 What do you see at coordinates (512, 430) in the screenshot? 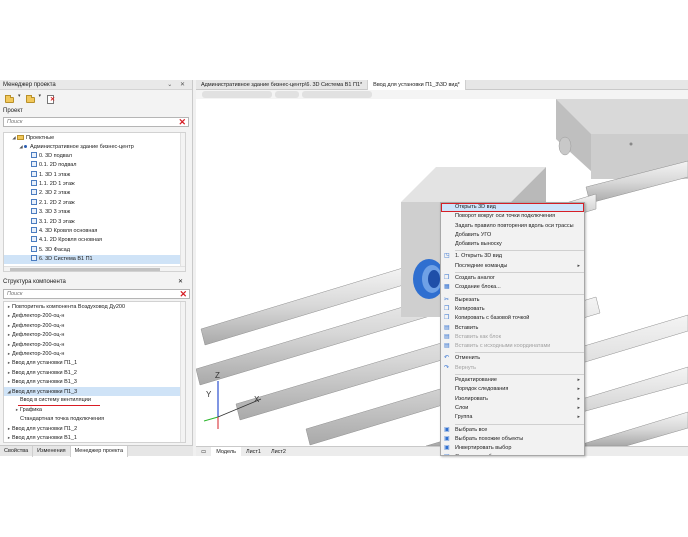
I see `menu-item: ▣ Выбрать все` at bounding box center [512, 430].